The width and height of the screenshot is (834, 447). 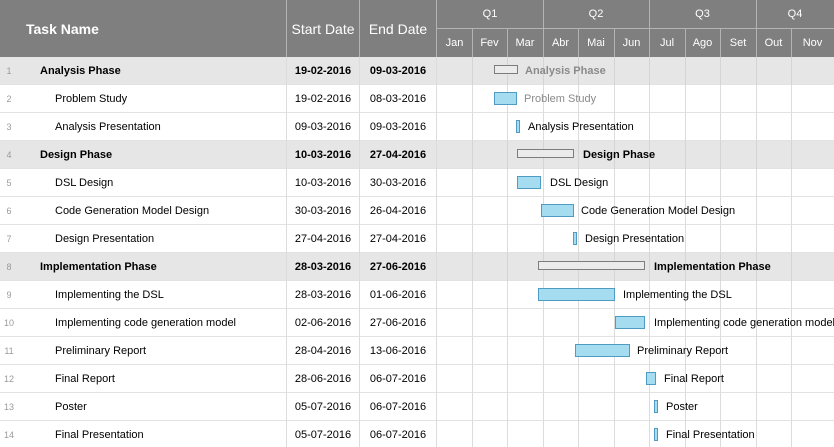 What do you see at coordinates (152, 28) in the screenshot?
I see `task-name-header: Task Name` at bounding box center [152, 28].